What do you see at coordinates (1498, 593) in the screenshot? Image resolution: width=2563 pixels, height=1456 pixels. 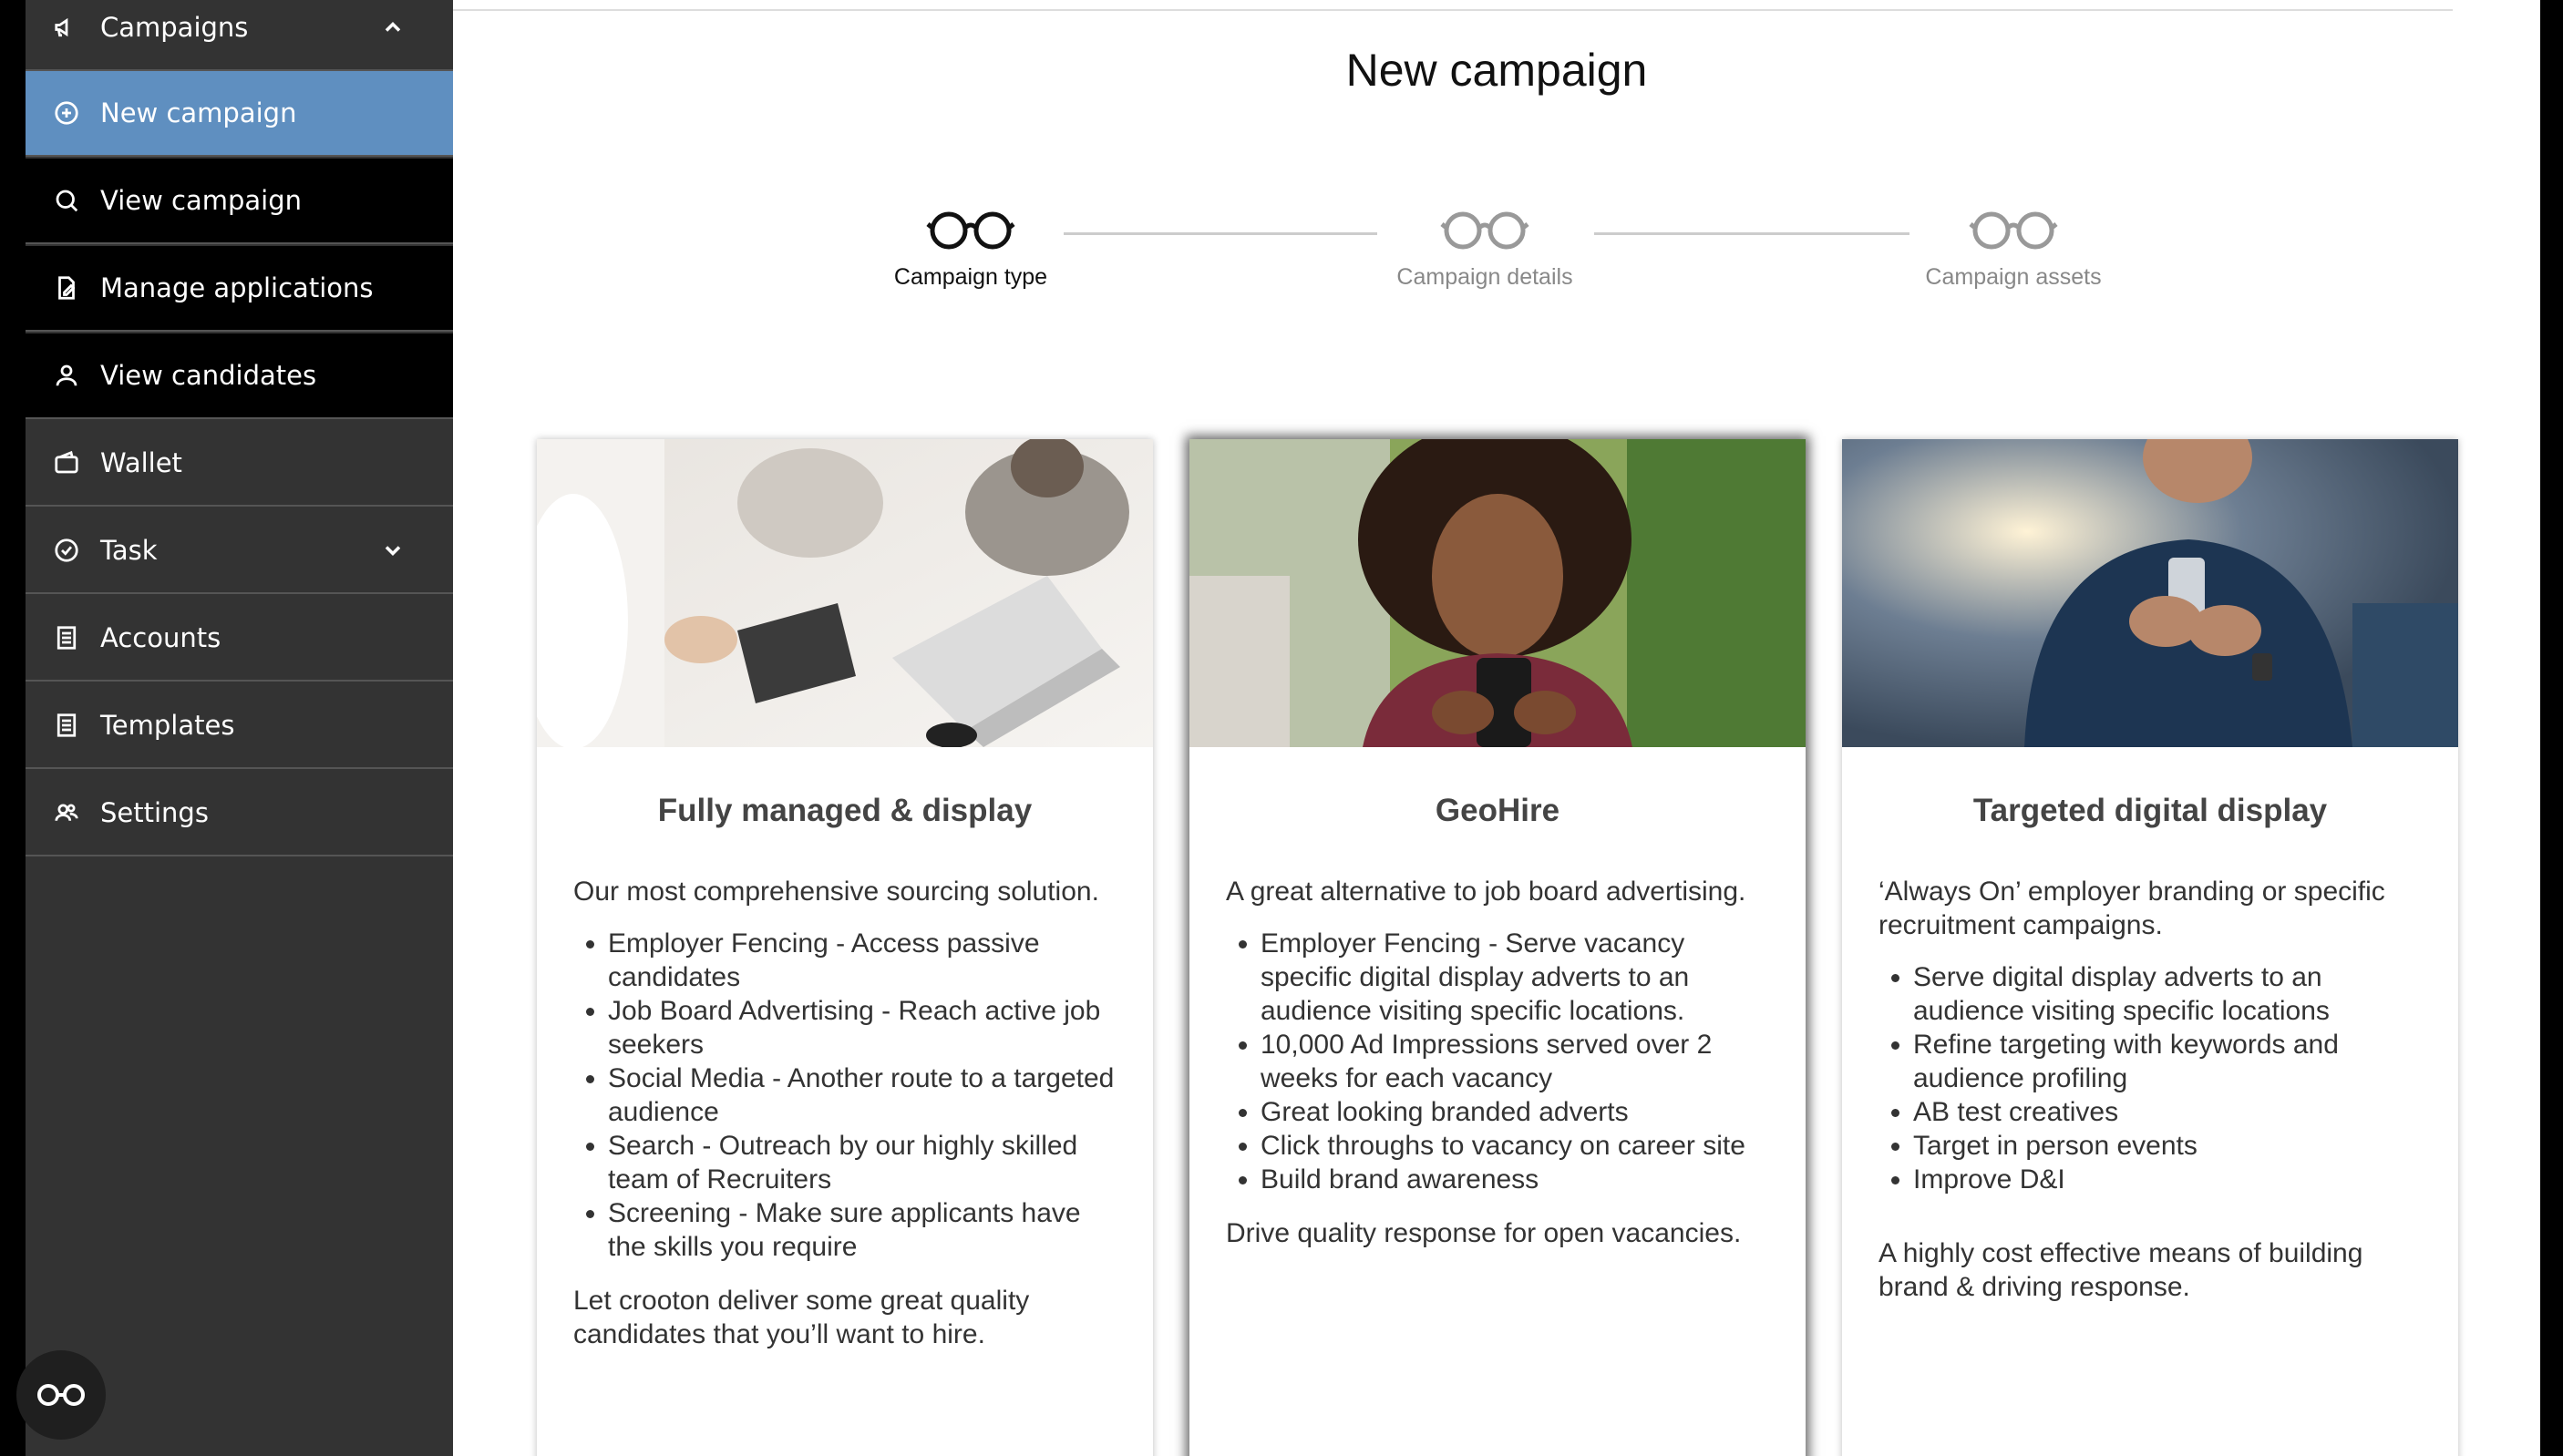 I see `card-image-woman-phone` at bounding box center [1498, 593].